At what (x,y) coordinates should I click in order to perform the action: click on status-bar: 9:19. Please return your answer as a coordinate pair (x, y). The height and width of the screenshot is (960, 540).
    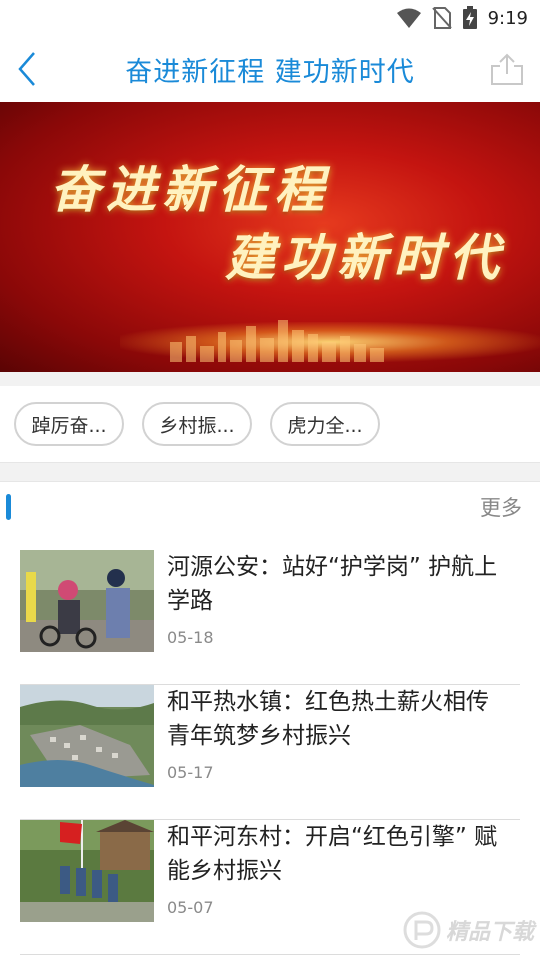
    Looking at the image, I should click on (270, 18).